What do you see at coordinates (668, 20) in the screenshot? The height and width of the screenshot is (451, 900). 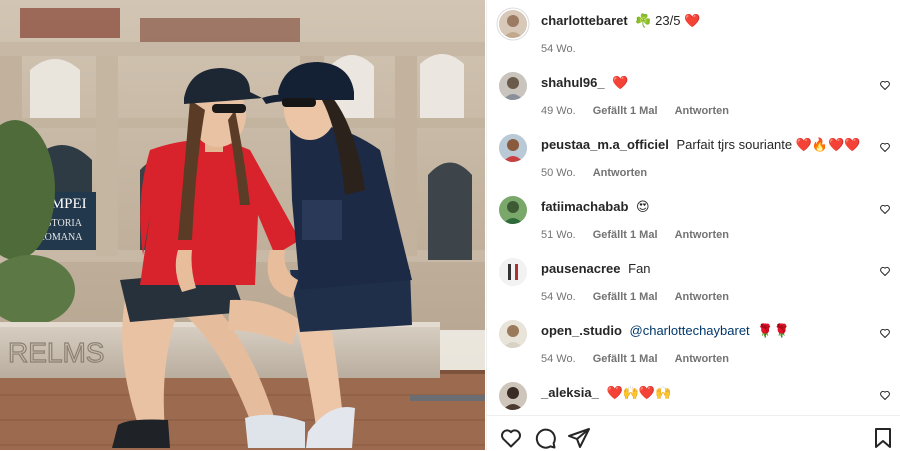 I see `post-caption-text: ☘️ 23/5 ❤️` at bounding box center [668, 20].